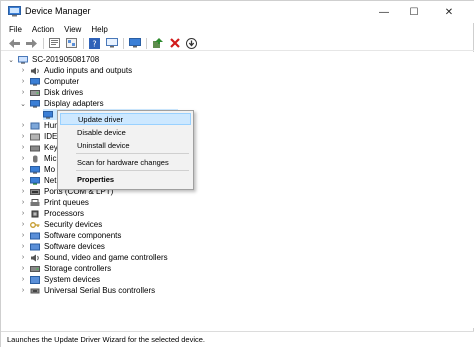 This screenshot has height=347, width=474. What do you see at coordinates (35, 148) in the screenshot?
I see `keyboard-icon` at bounding box center [35, 148].